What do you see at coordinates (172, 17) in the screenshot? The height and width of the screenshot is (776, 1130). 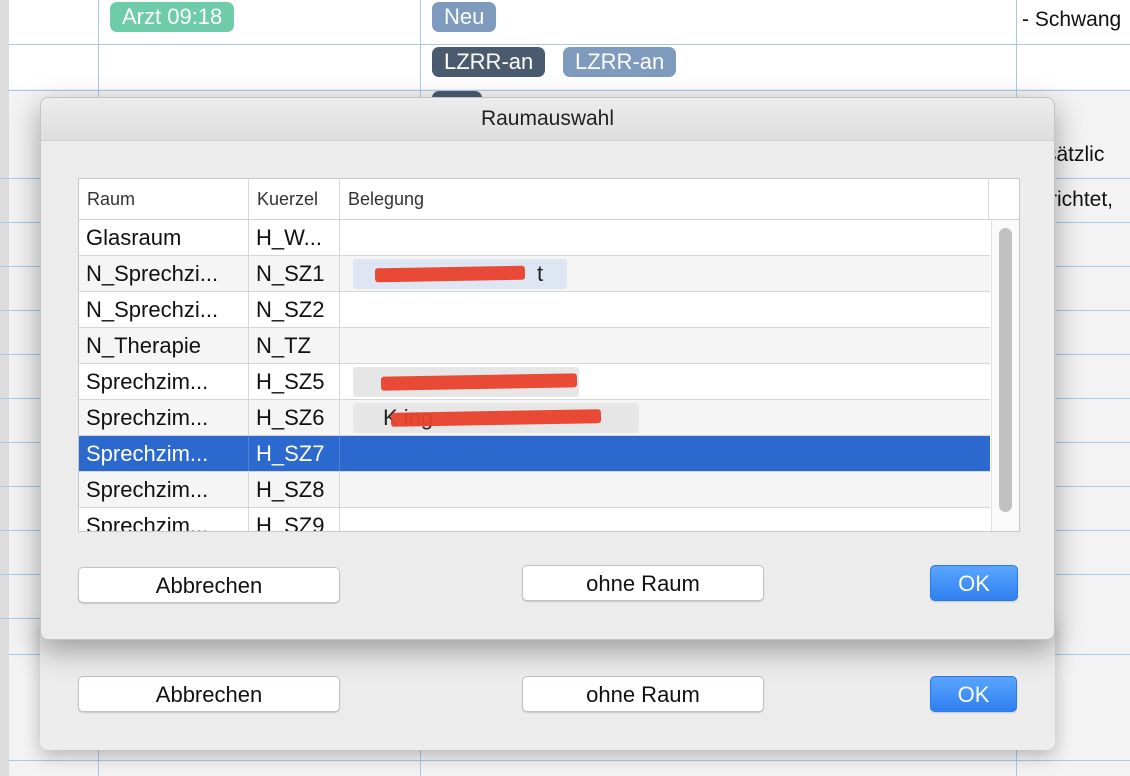 I see `appointment-pill: Arzt 09:18` at bounding box center [172, 17].